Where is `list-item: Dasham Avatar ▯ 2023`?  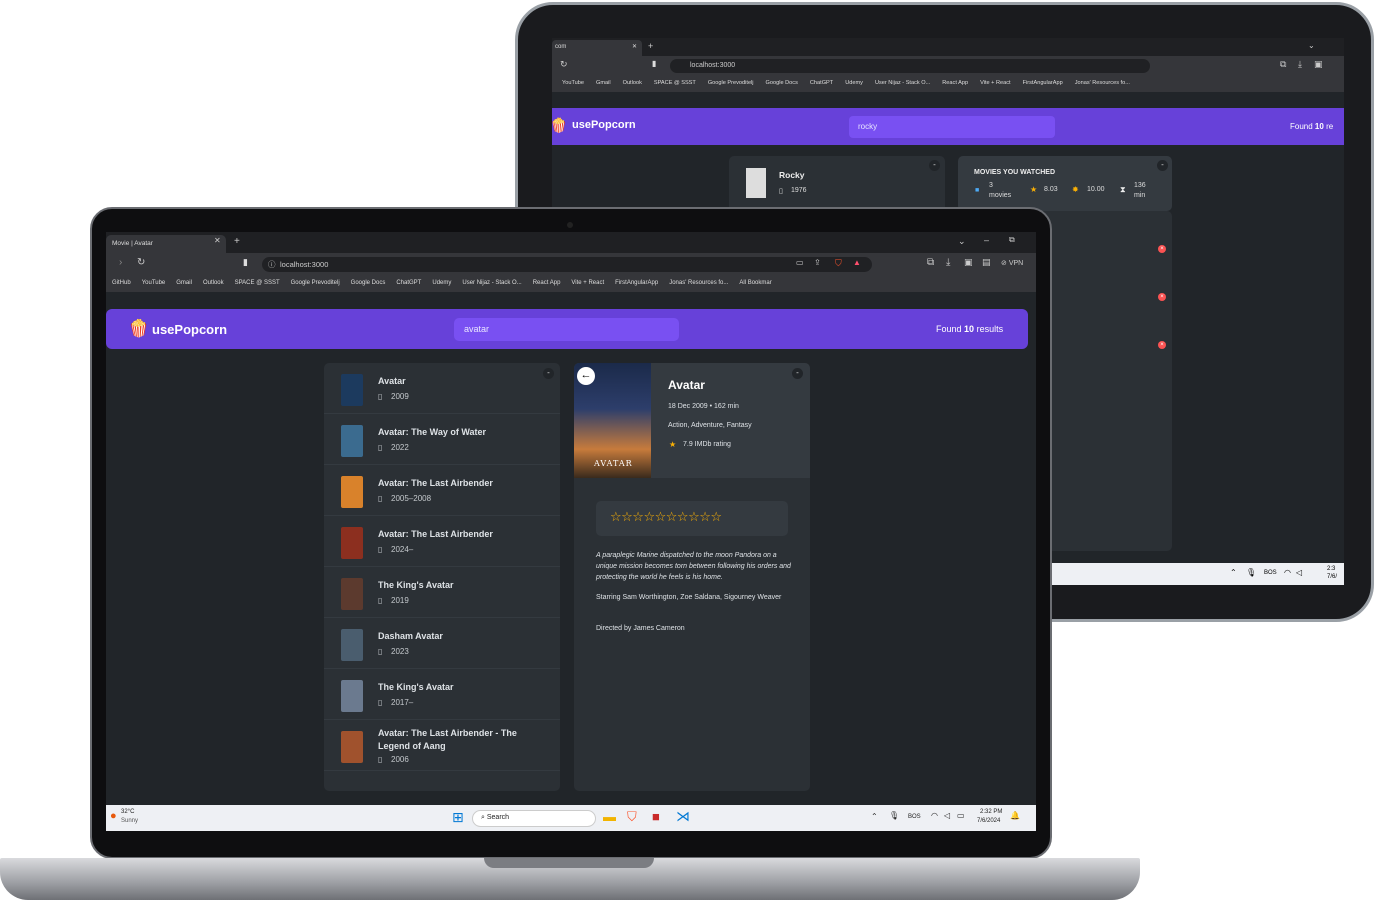
list-item: Dasham Avatar ▯ 2023 is located at coordinates (442, 643).